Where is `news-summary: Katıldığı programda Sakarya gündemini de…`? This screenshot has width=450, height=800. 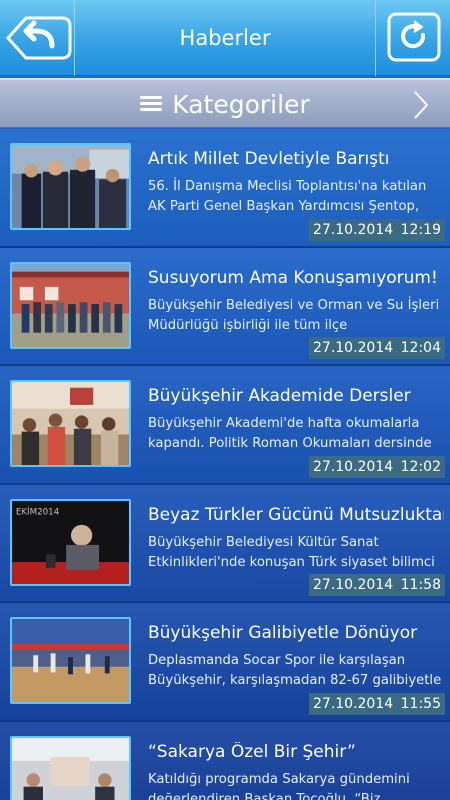 news-summary: Katıldığı programda Sakarya gündemini de… is located at coordinates (279, 785).